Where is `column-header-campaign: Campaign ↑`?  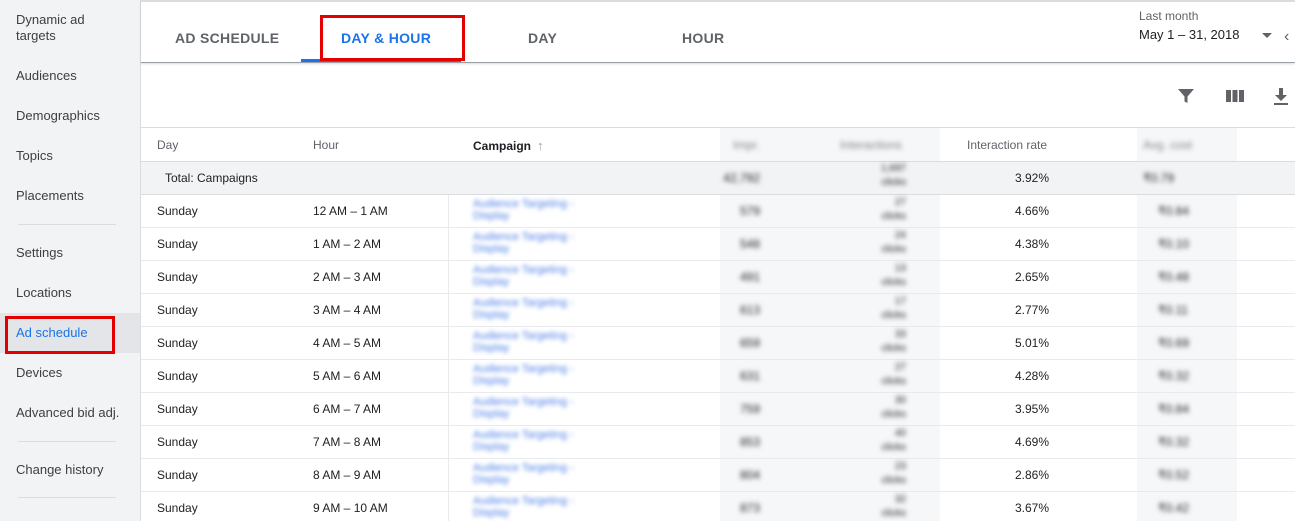 column-header-campaign: Campaign ↑ is located at coordinates (508, 145).